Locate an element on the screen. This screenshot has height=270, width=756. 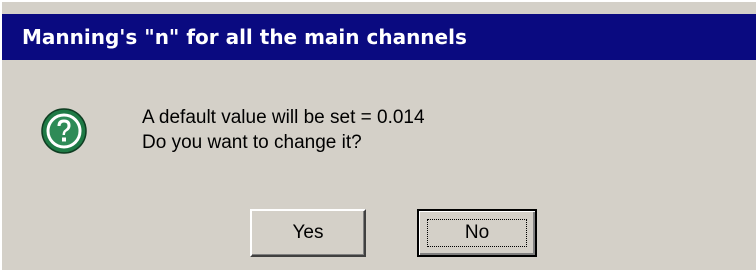
yes-button: Yes is located at coordinates (308, 233).